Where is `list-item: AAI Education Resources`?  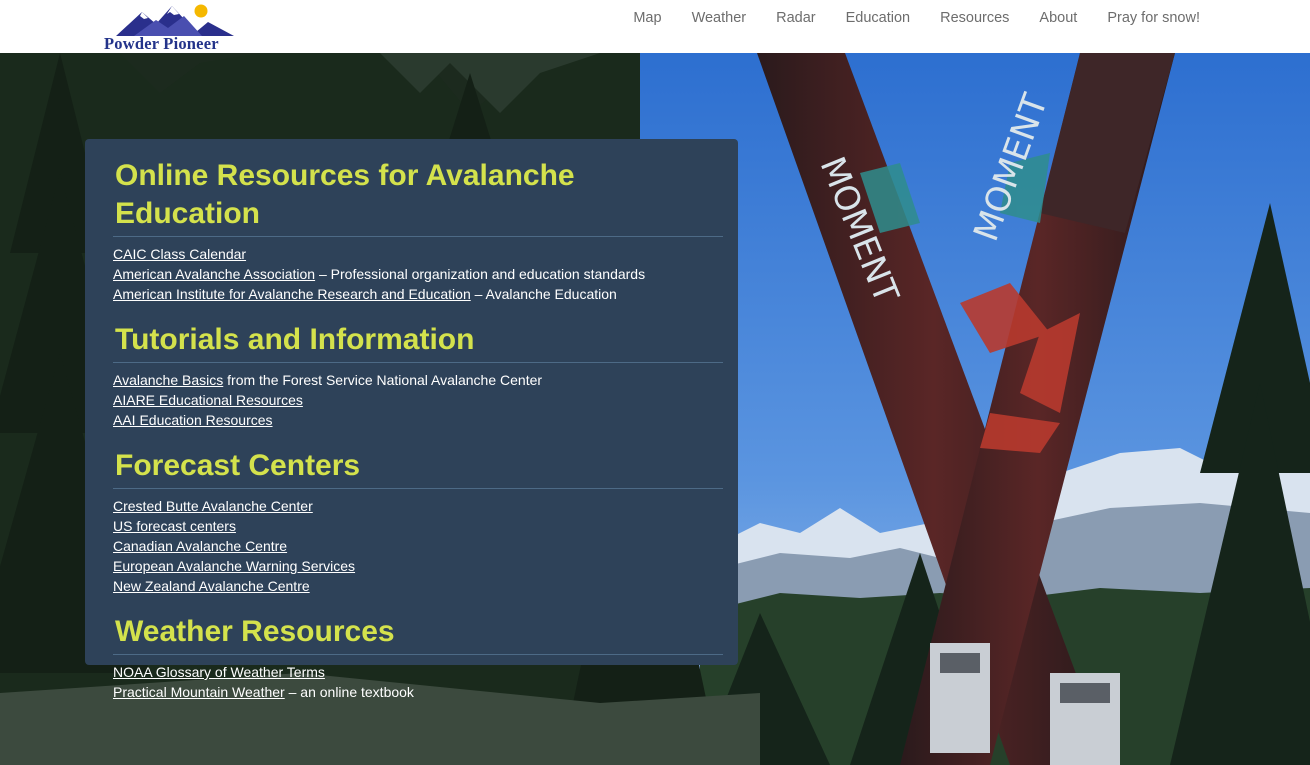
list-item: AAI Education Resources is located at coordinates (418, 420).